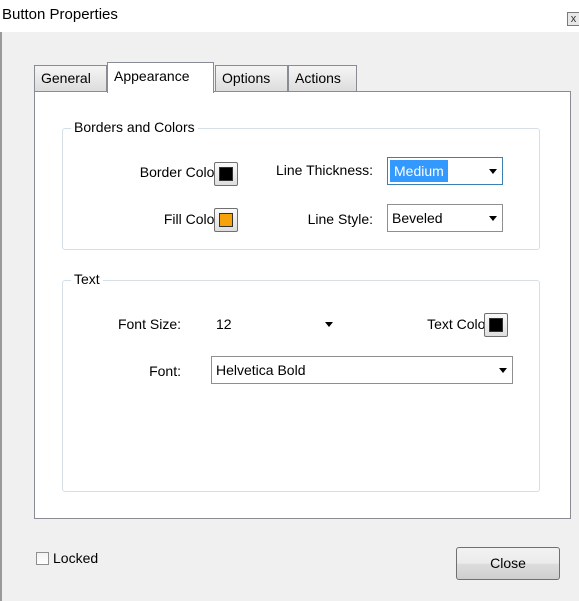 This screenshot has width=579, height=601. I want to click on border-color-label: Border Color:, so click(181, 172).